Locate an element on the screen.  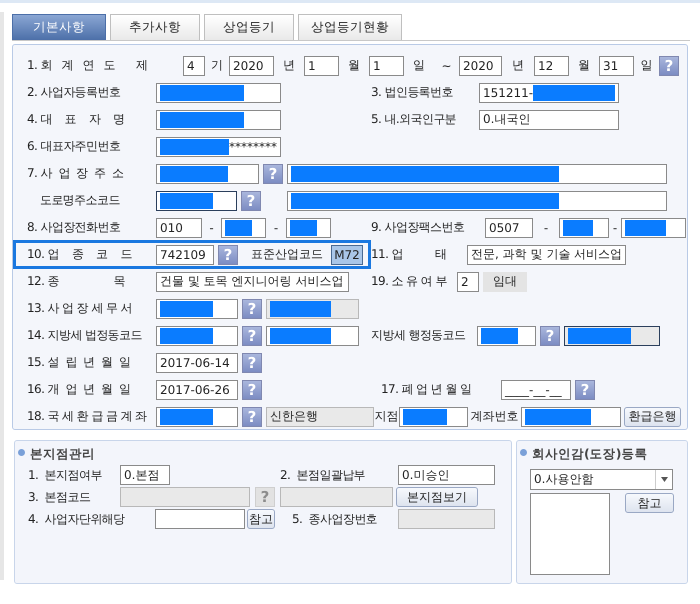
action-button: 본지점보기 is located at coordinates (437, 497).